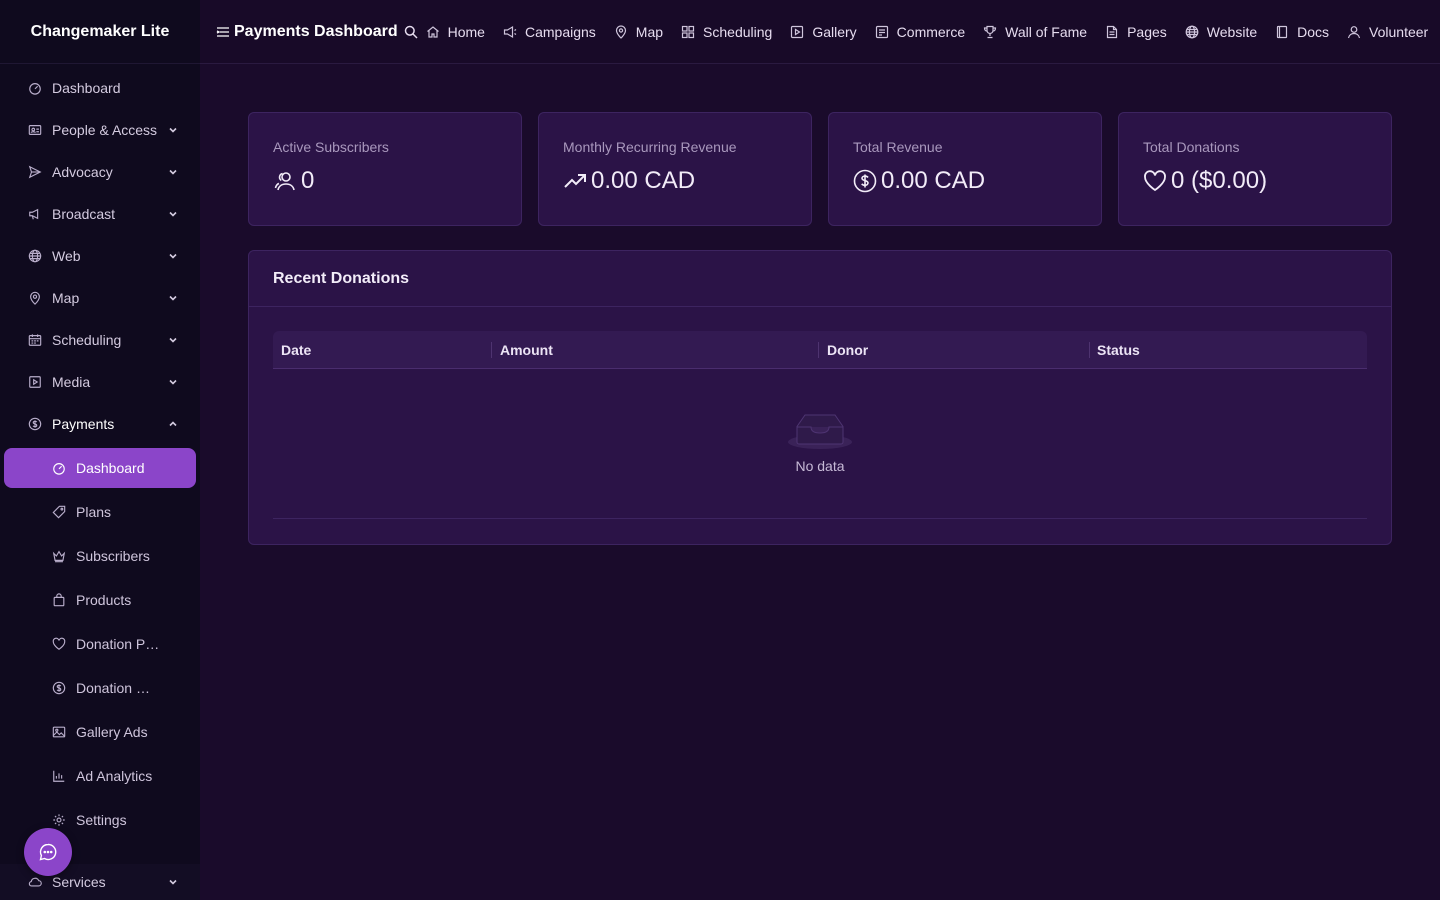 The image size is (1440, 900). What do you see at coordinates (411, 32) in the screenshot?
I see `search-icon` at bounding box center [411, 32].